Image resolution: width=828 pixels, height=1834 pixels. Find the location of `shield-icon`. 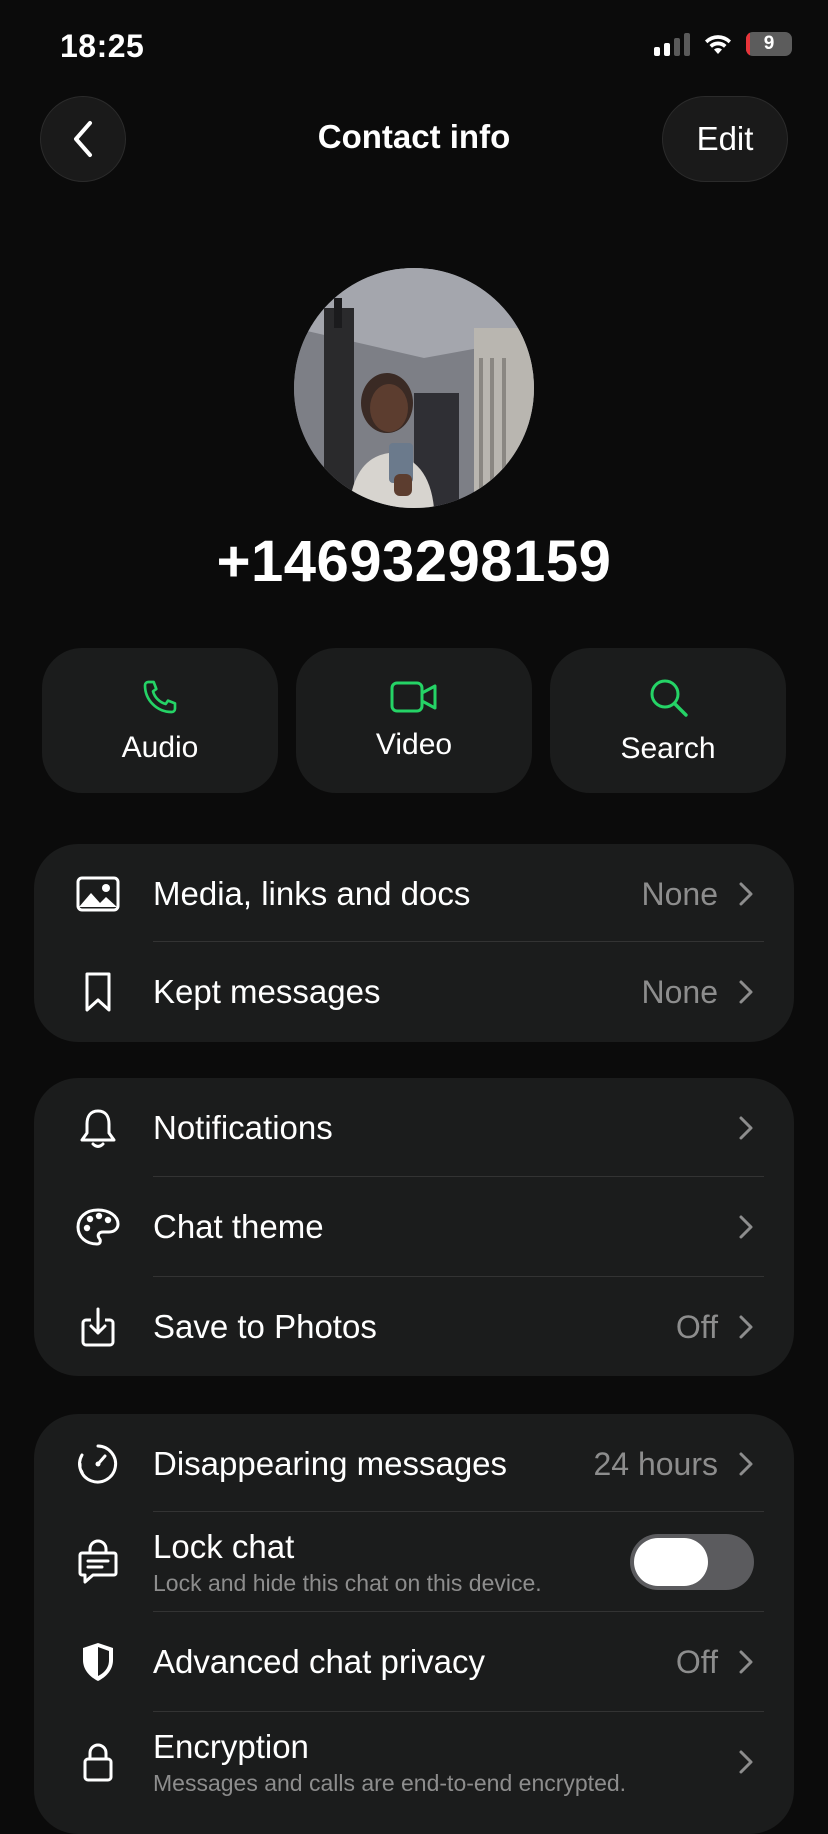

shield-icon is located at coordinates (98, 1662).